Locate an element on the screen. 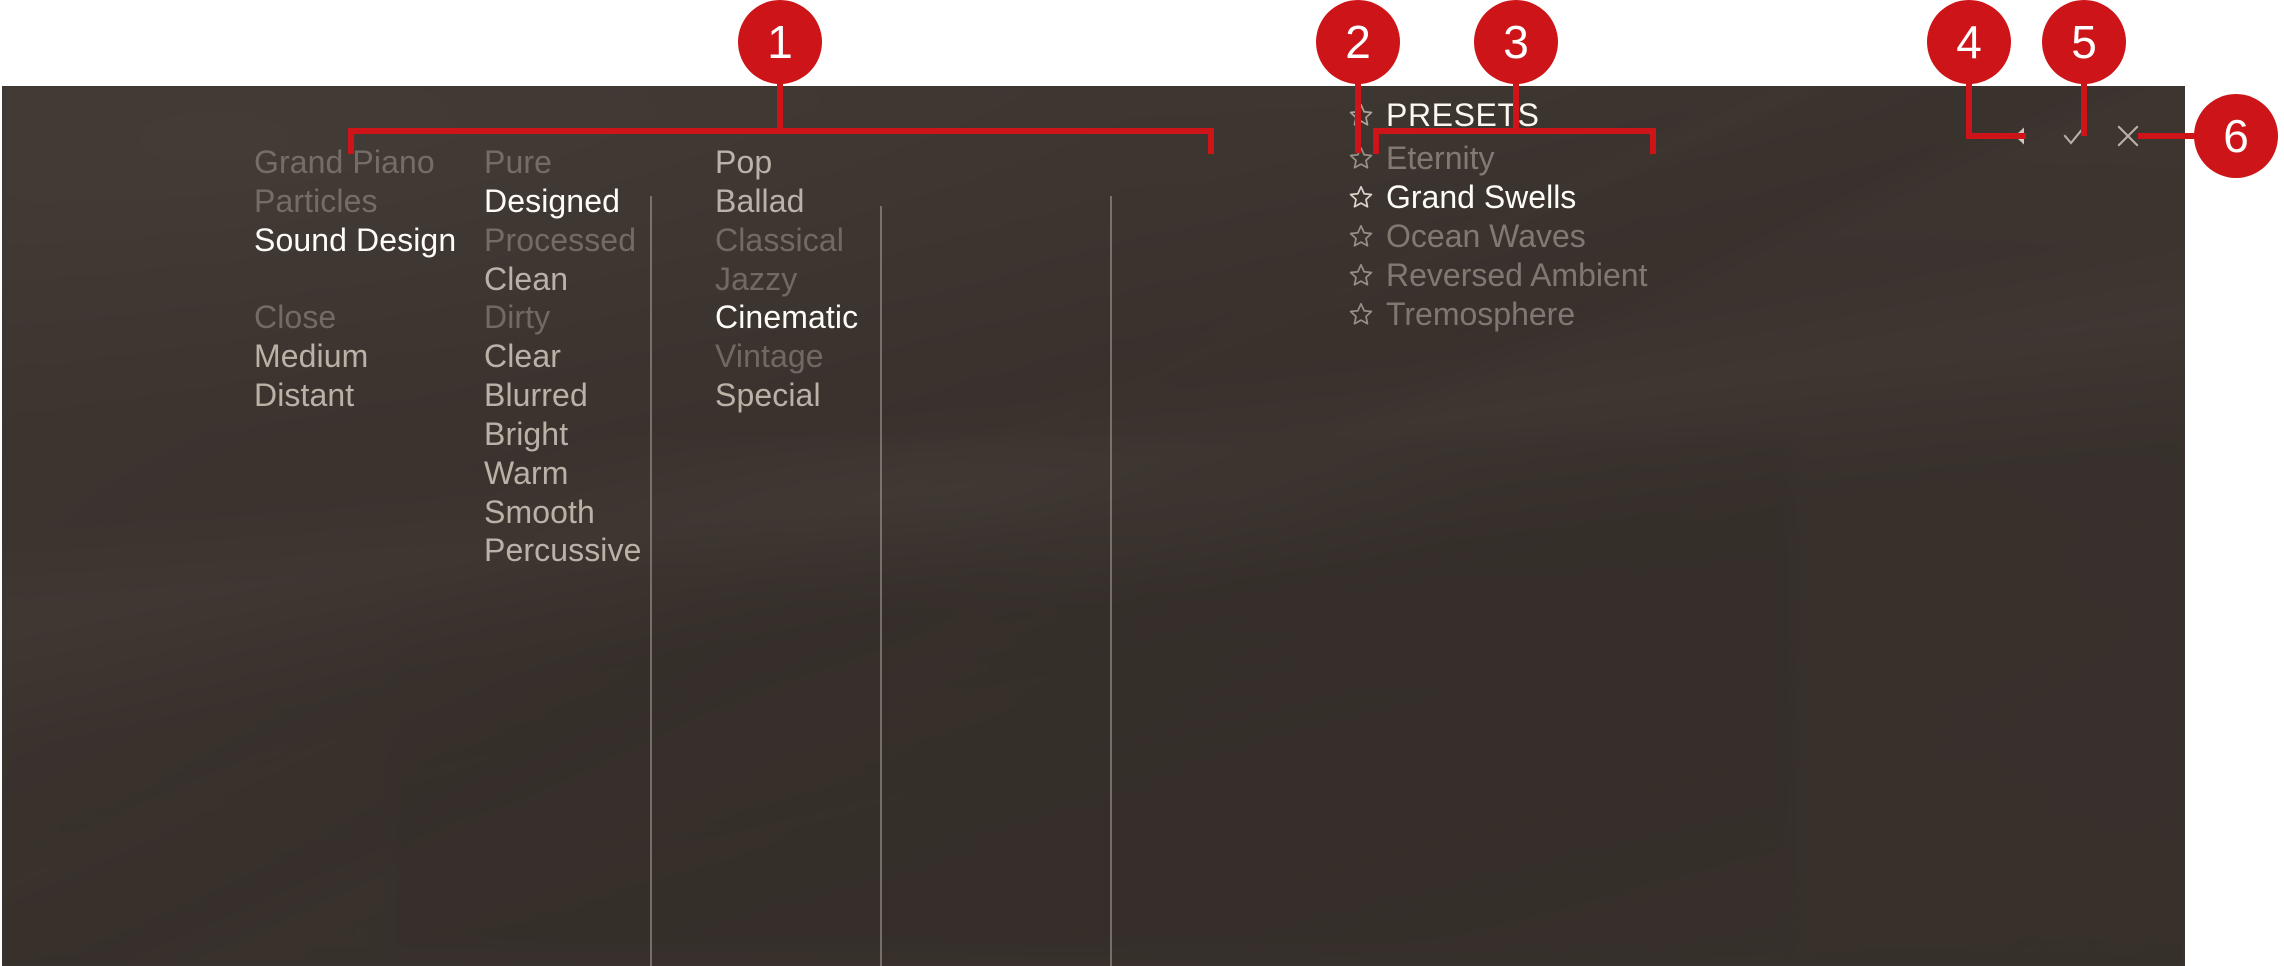  browser-item-designed: Designed is located at coordinates (552, 201).